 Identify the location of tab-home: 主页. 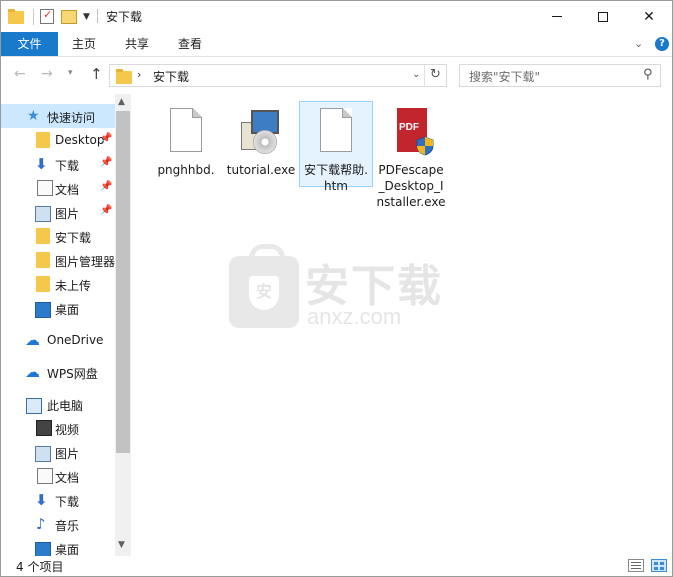
(84, 44).